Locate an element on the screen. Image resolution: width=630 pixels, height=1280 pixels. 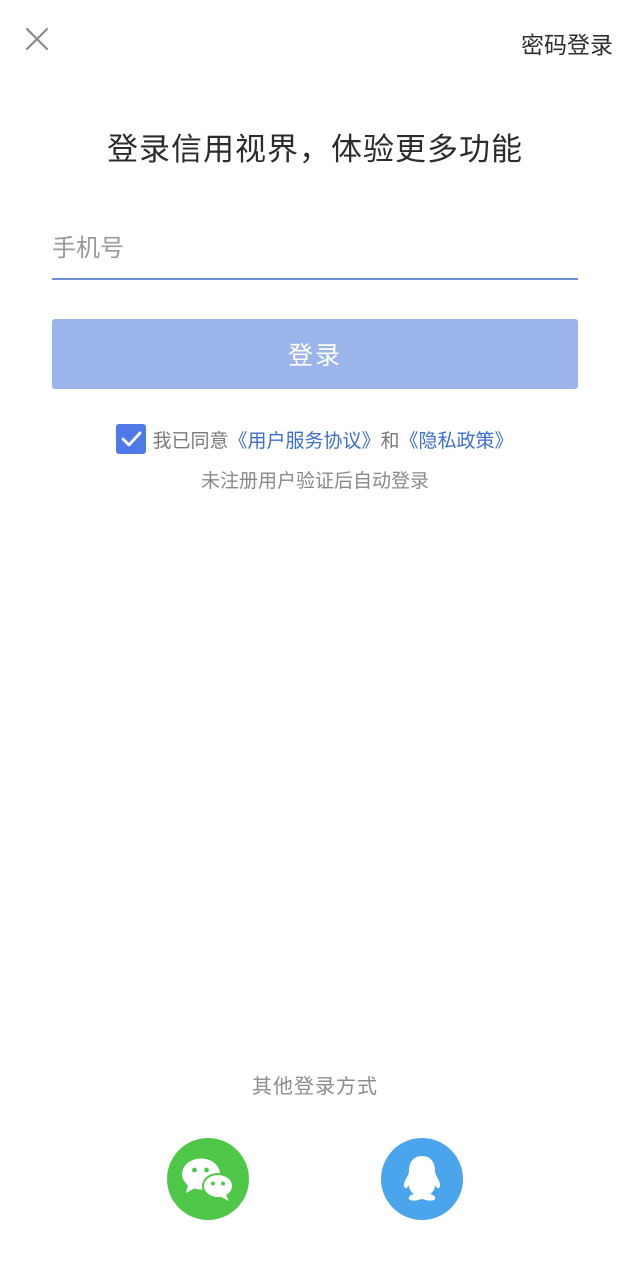
close-button is located at coordinates (37, 39).